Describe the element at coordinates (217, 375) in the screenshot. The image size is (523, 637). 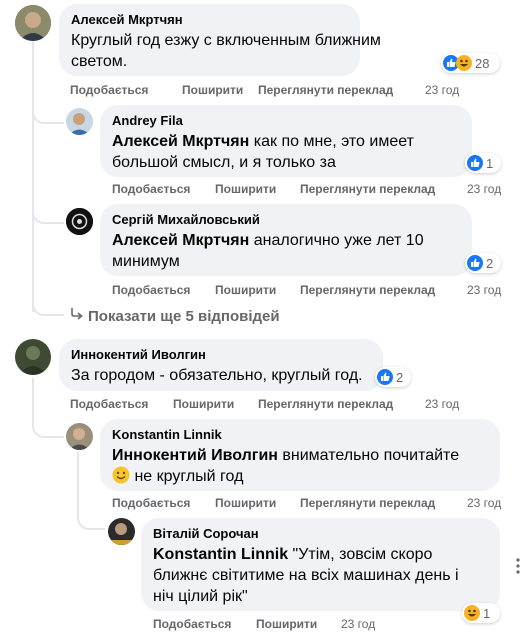
I see `comment-text: За городом - обязательно, круглый год.` at that location.